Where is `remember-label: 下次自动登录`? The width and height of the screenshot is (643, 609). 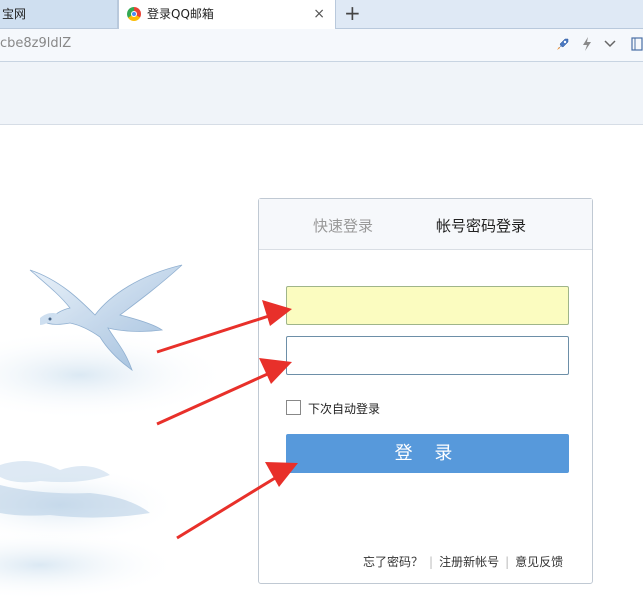
remember-label: 下次自动登录 is located at coordinates (344, 409).